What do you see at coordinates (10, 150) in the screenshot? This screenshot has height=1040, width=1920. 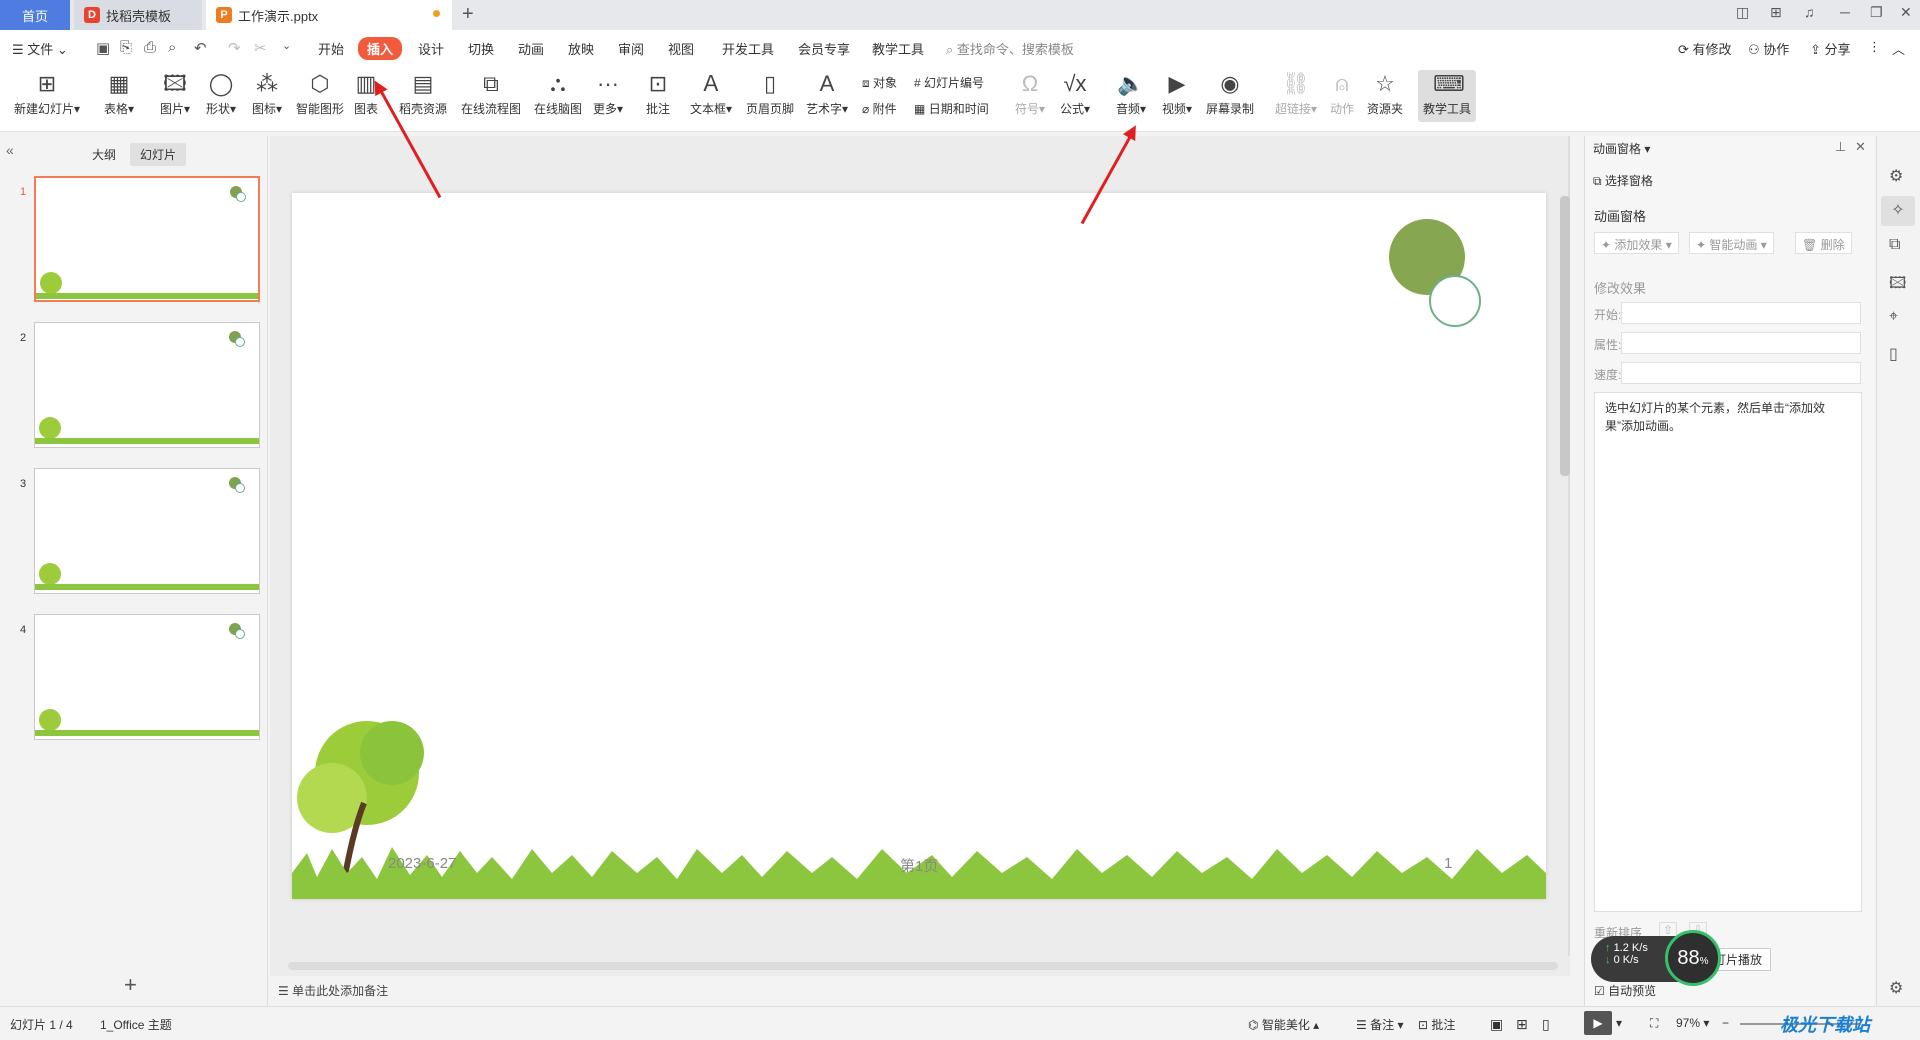 I see `collapse-panel-icon: «` at bounding box center [10, 150].